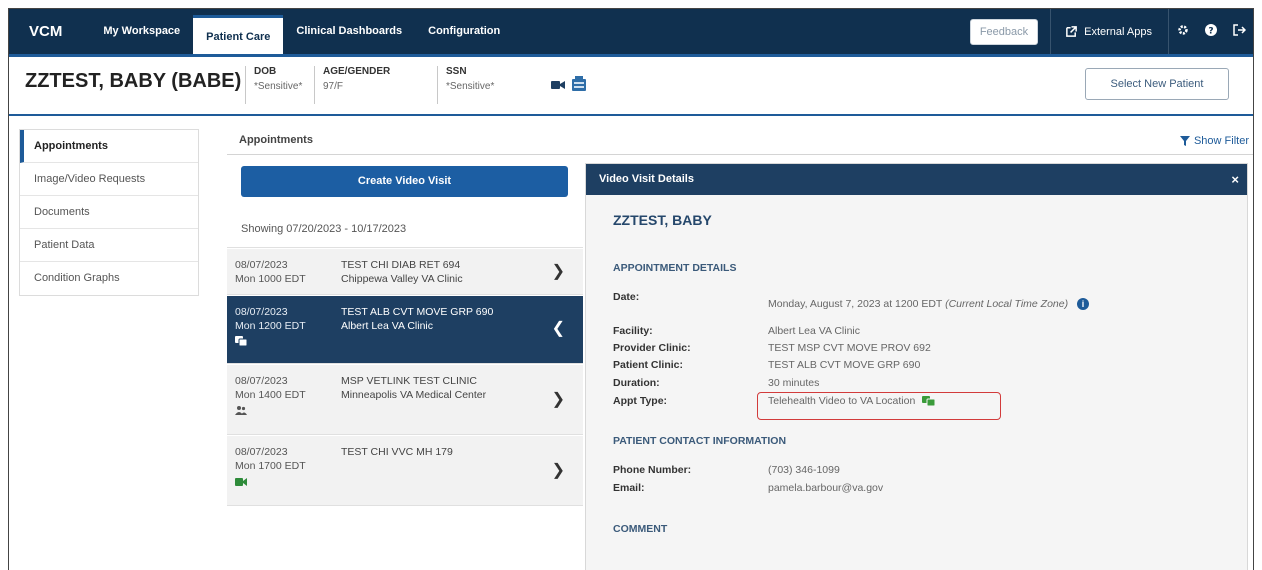 The height and width of the screenshot is (570, 1262). What do you see at coordinates (276, 140) in the screenshot?
I see `page-title: Appointments` at bounding box center [276, 140].